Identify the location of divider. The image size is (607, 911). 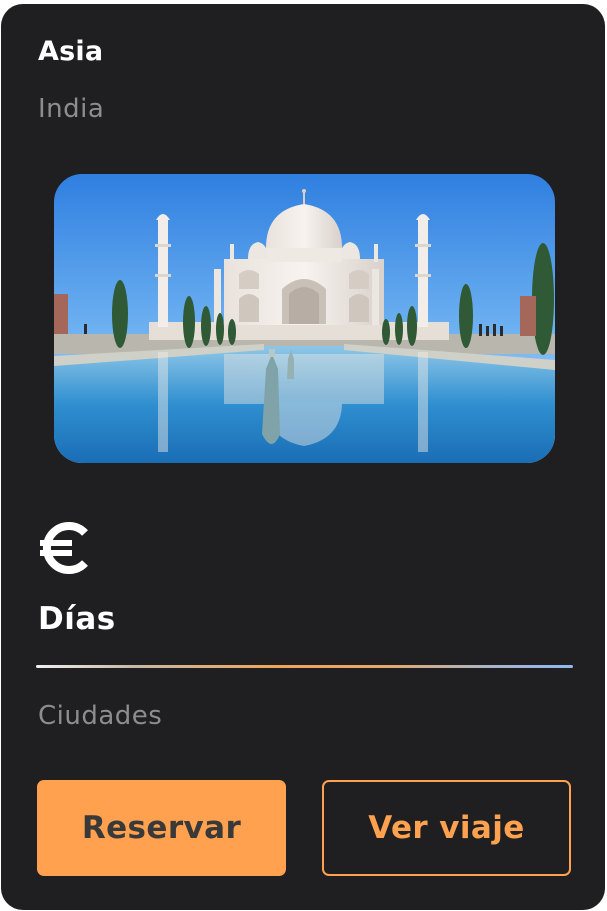
(304, 666).